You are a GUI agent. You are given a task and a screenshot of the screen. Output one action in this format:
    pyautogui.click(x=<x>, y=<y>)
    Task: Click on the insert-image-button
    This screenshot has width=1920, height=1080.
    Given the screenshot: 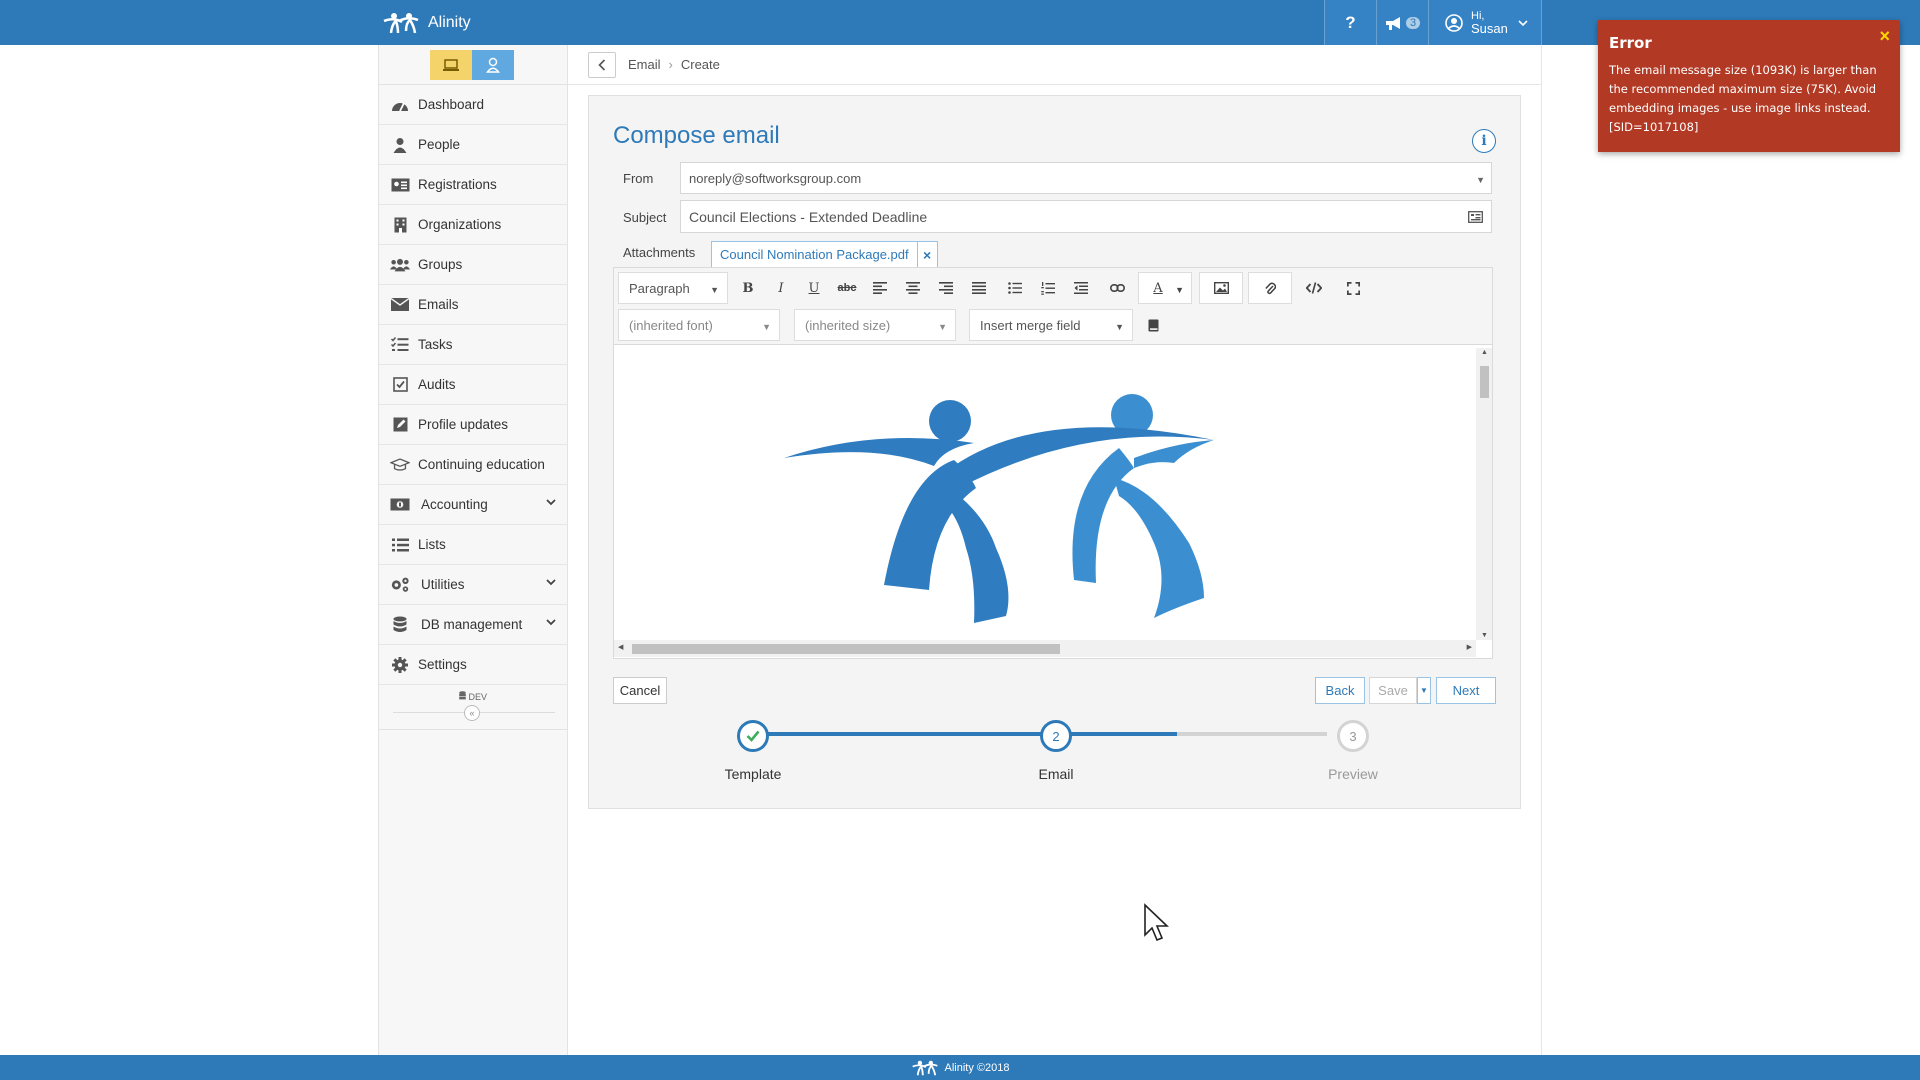 What is the action you would take?
    pyautogui.click(x=1221, y=288)
    